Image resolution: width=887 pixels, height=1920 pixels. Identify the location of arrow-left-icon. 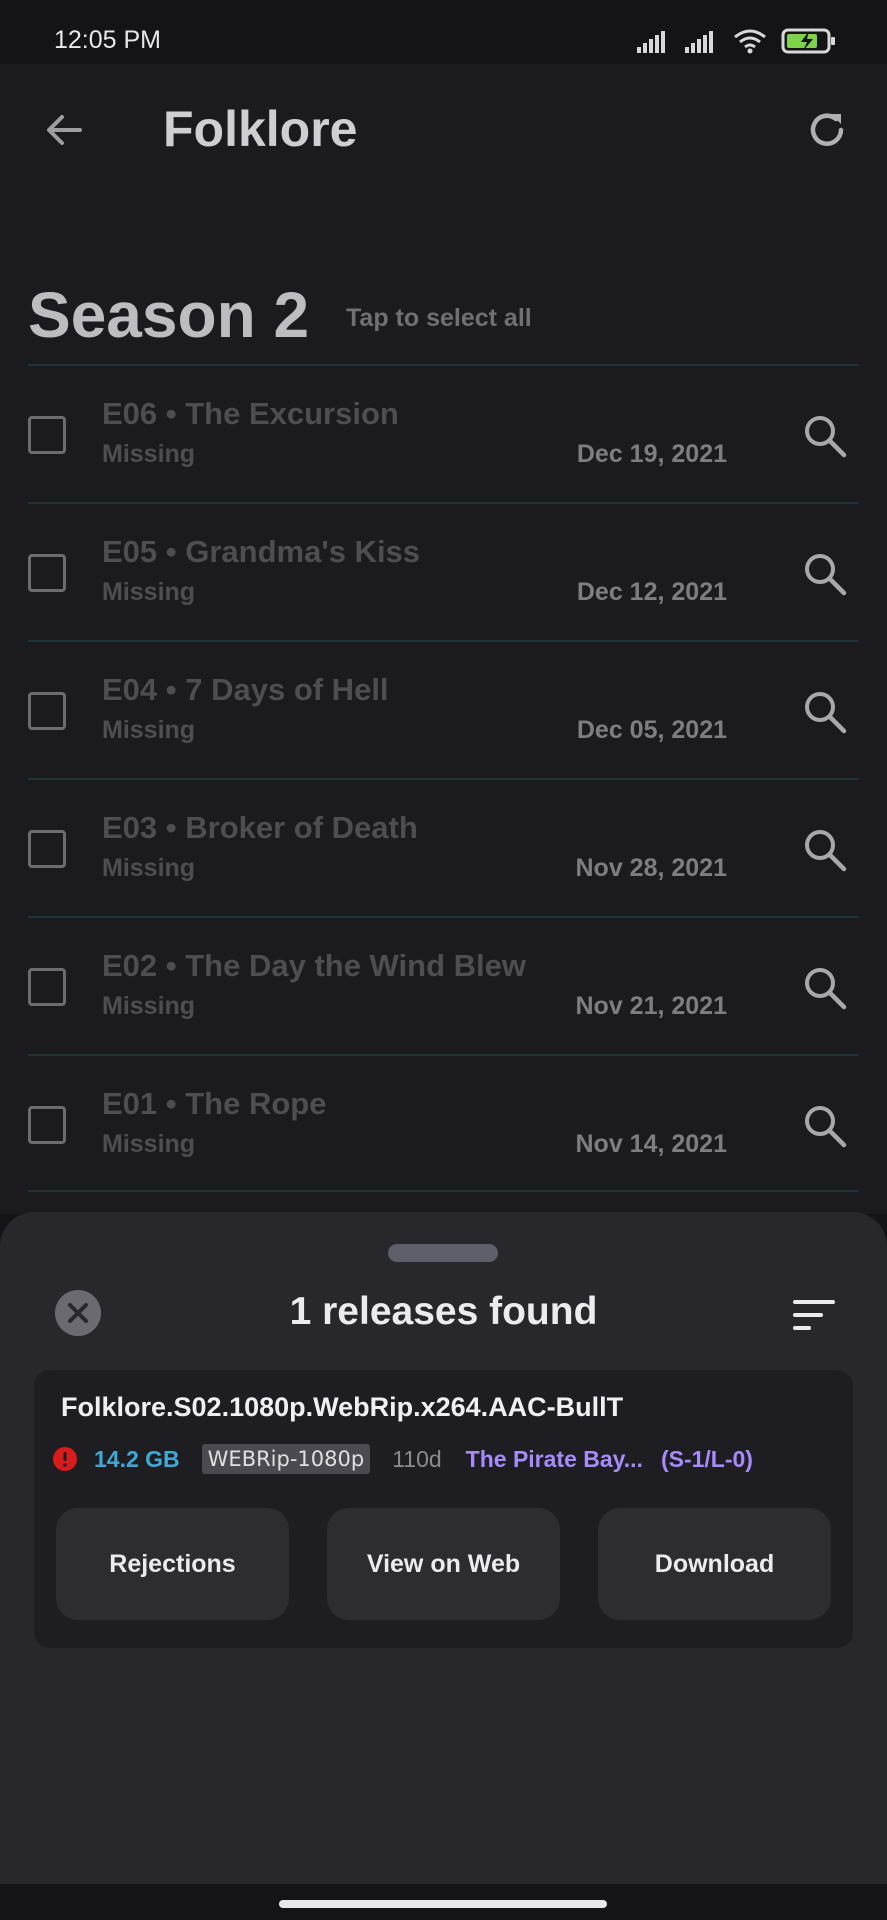
(64, 130).